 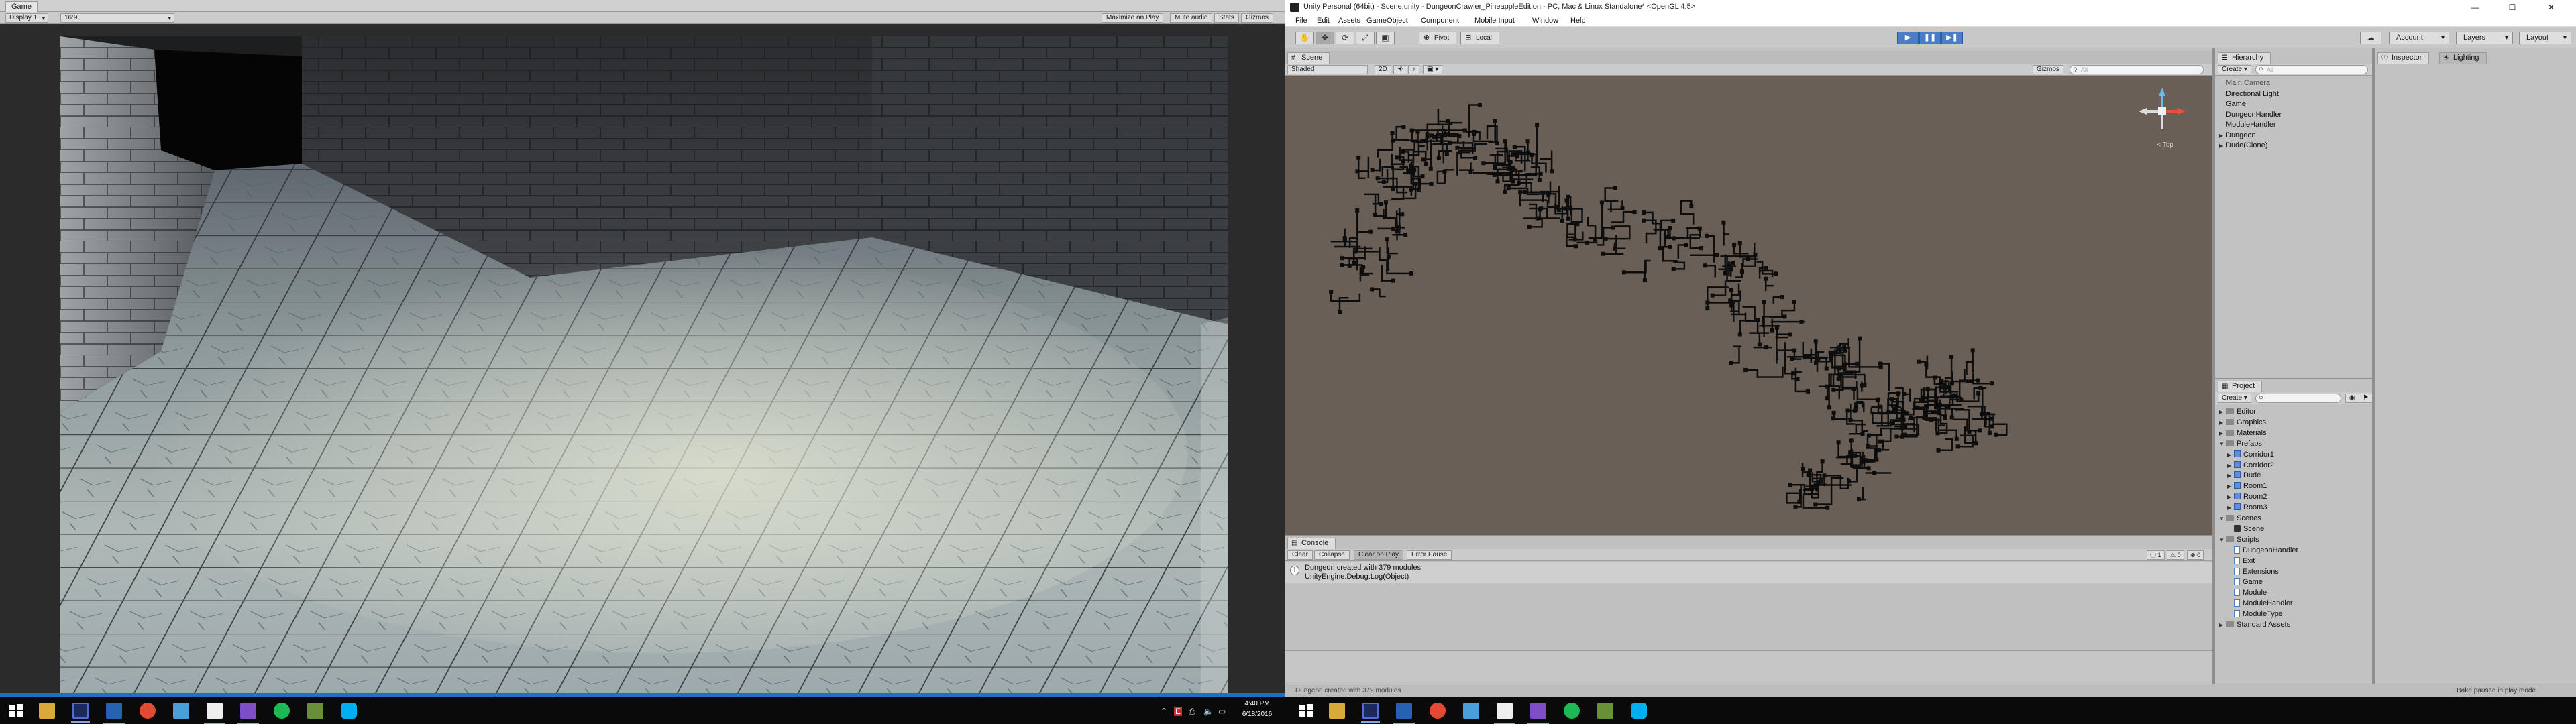 I want to click on tray-app-icon: E, so click(x=1178, y=711).